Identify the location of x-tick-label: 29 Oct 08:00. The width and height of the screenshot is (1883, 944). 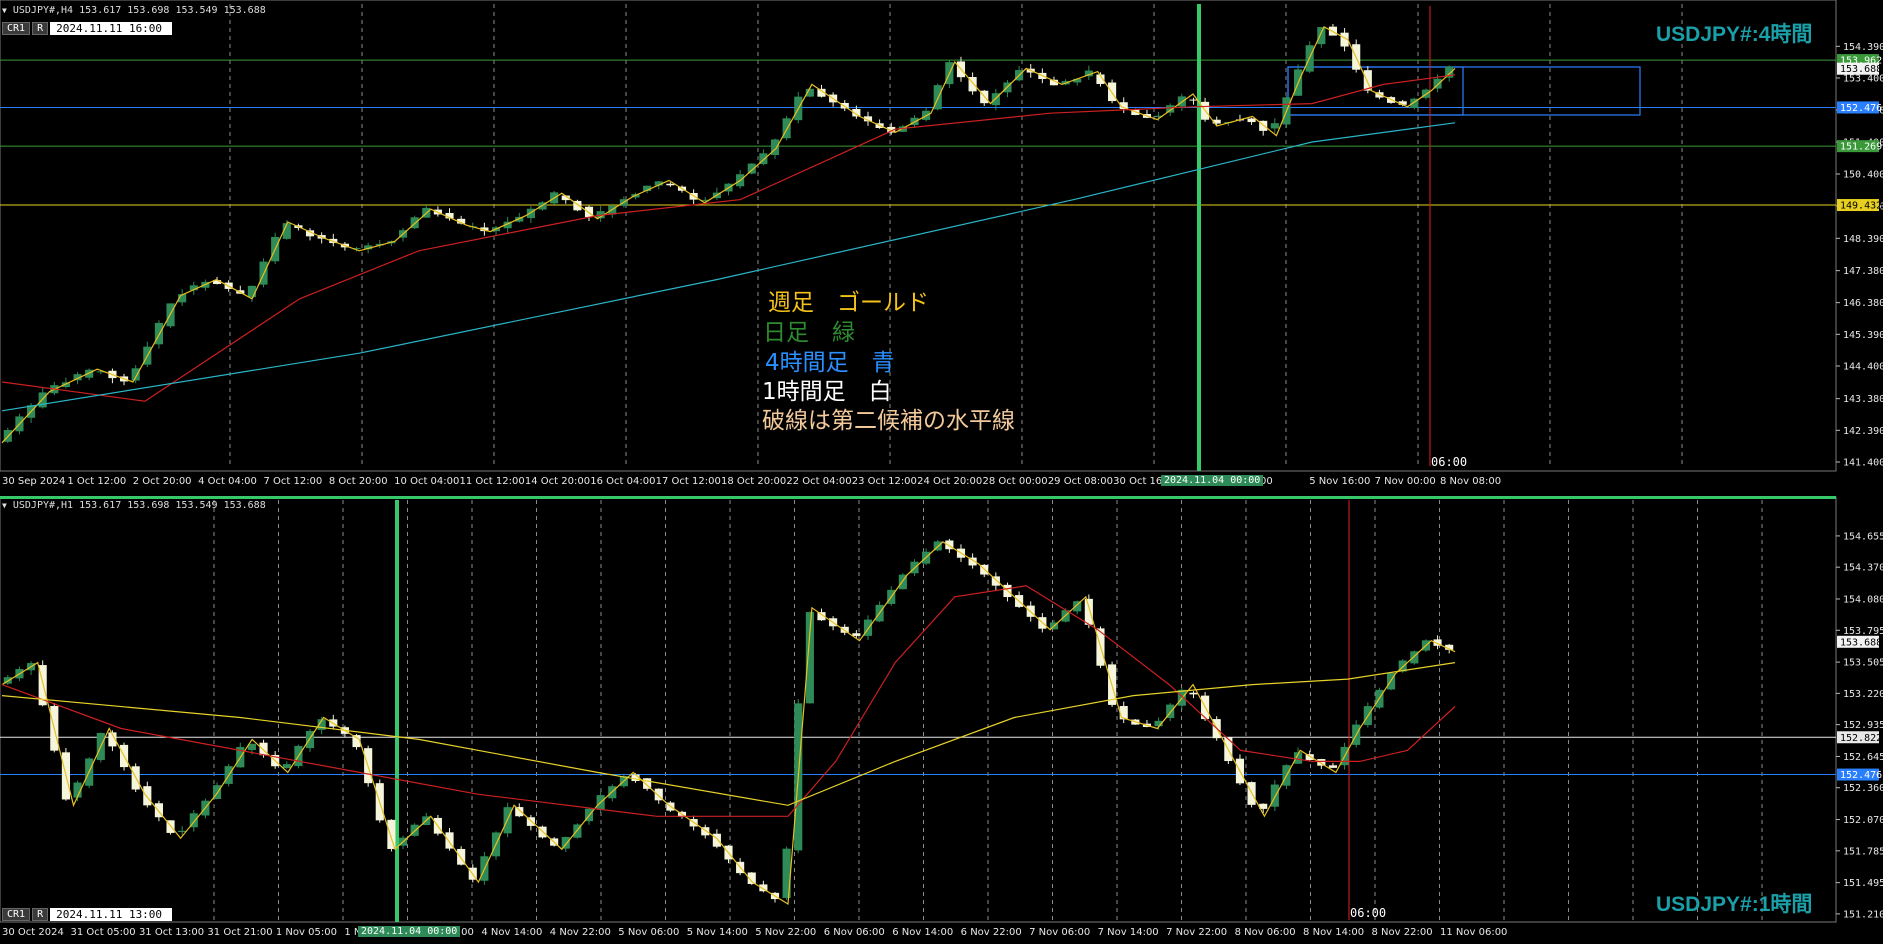
(1080, 481).